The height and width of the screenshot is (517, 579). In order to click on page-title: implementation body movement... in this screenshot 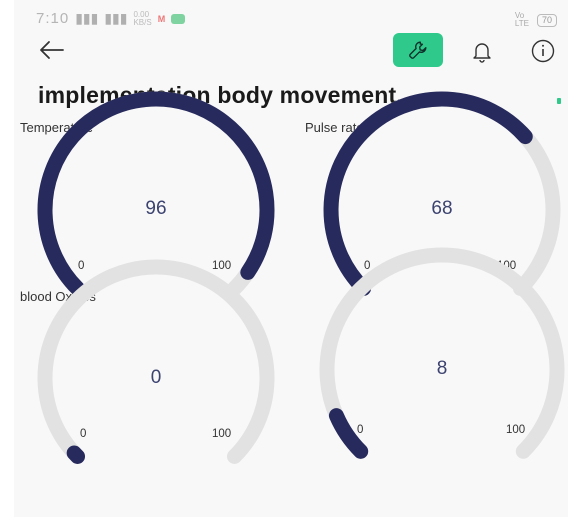, I will do `click(227, 95)`.